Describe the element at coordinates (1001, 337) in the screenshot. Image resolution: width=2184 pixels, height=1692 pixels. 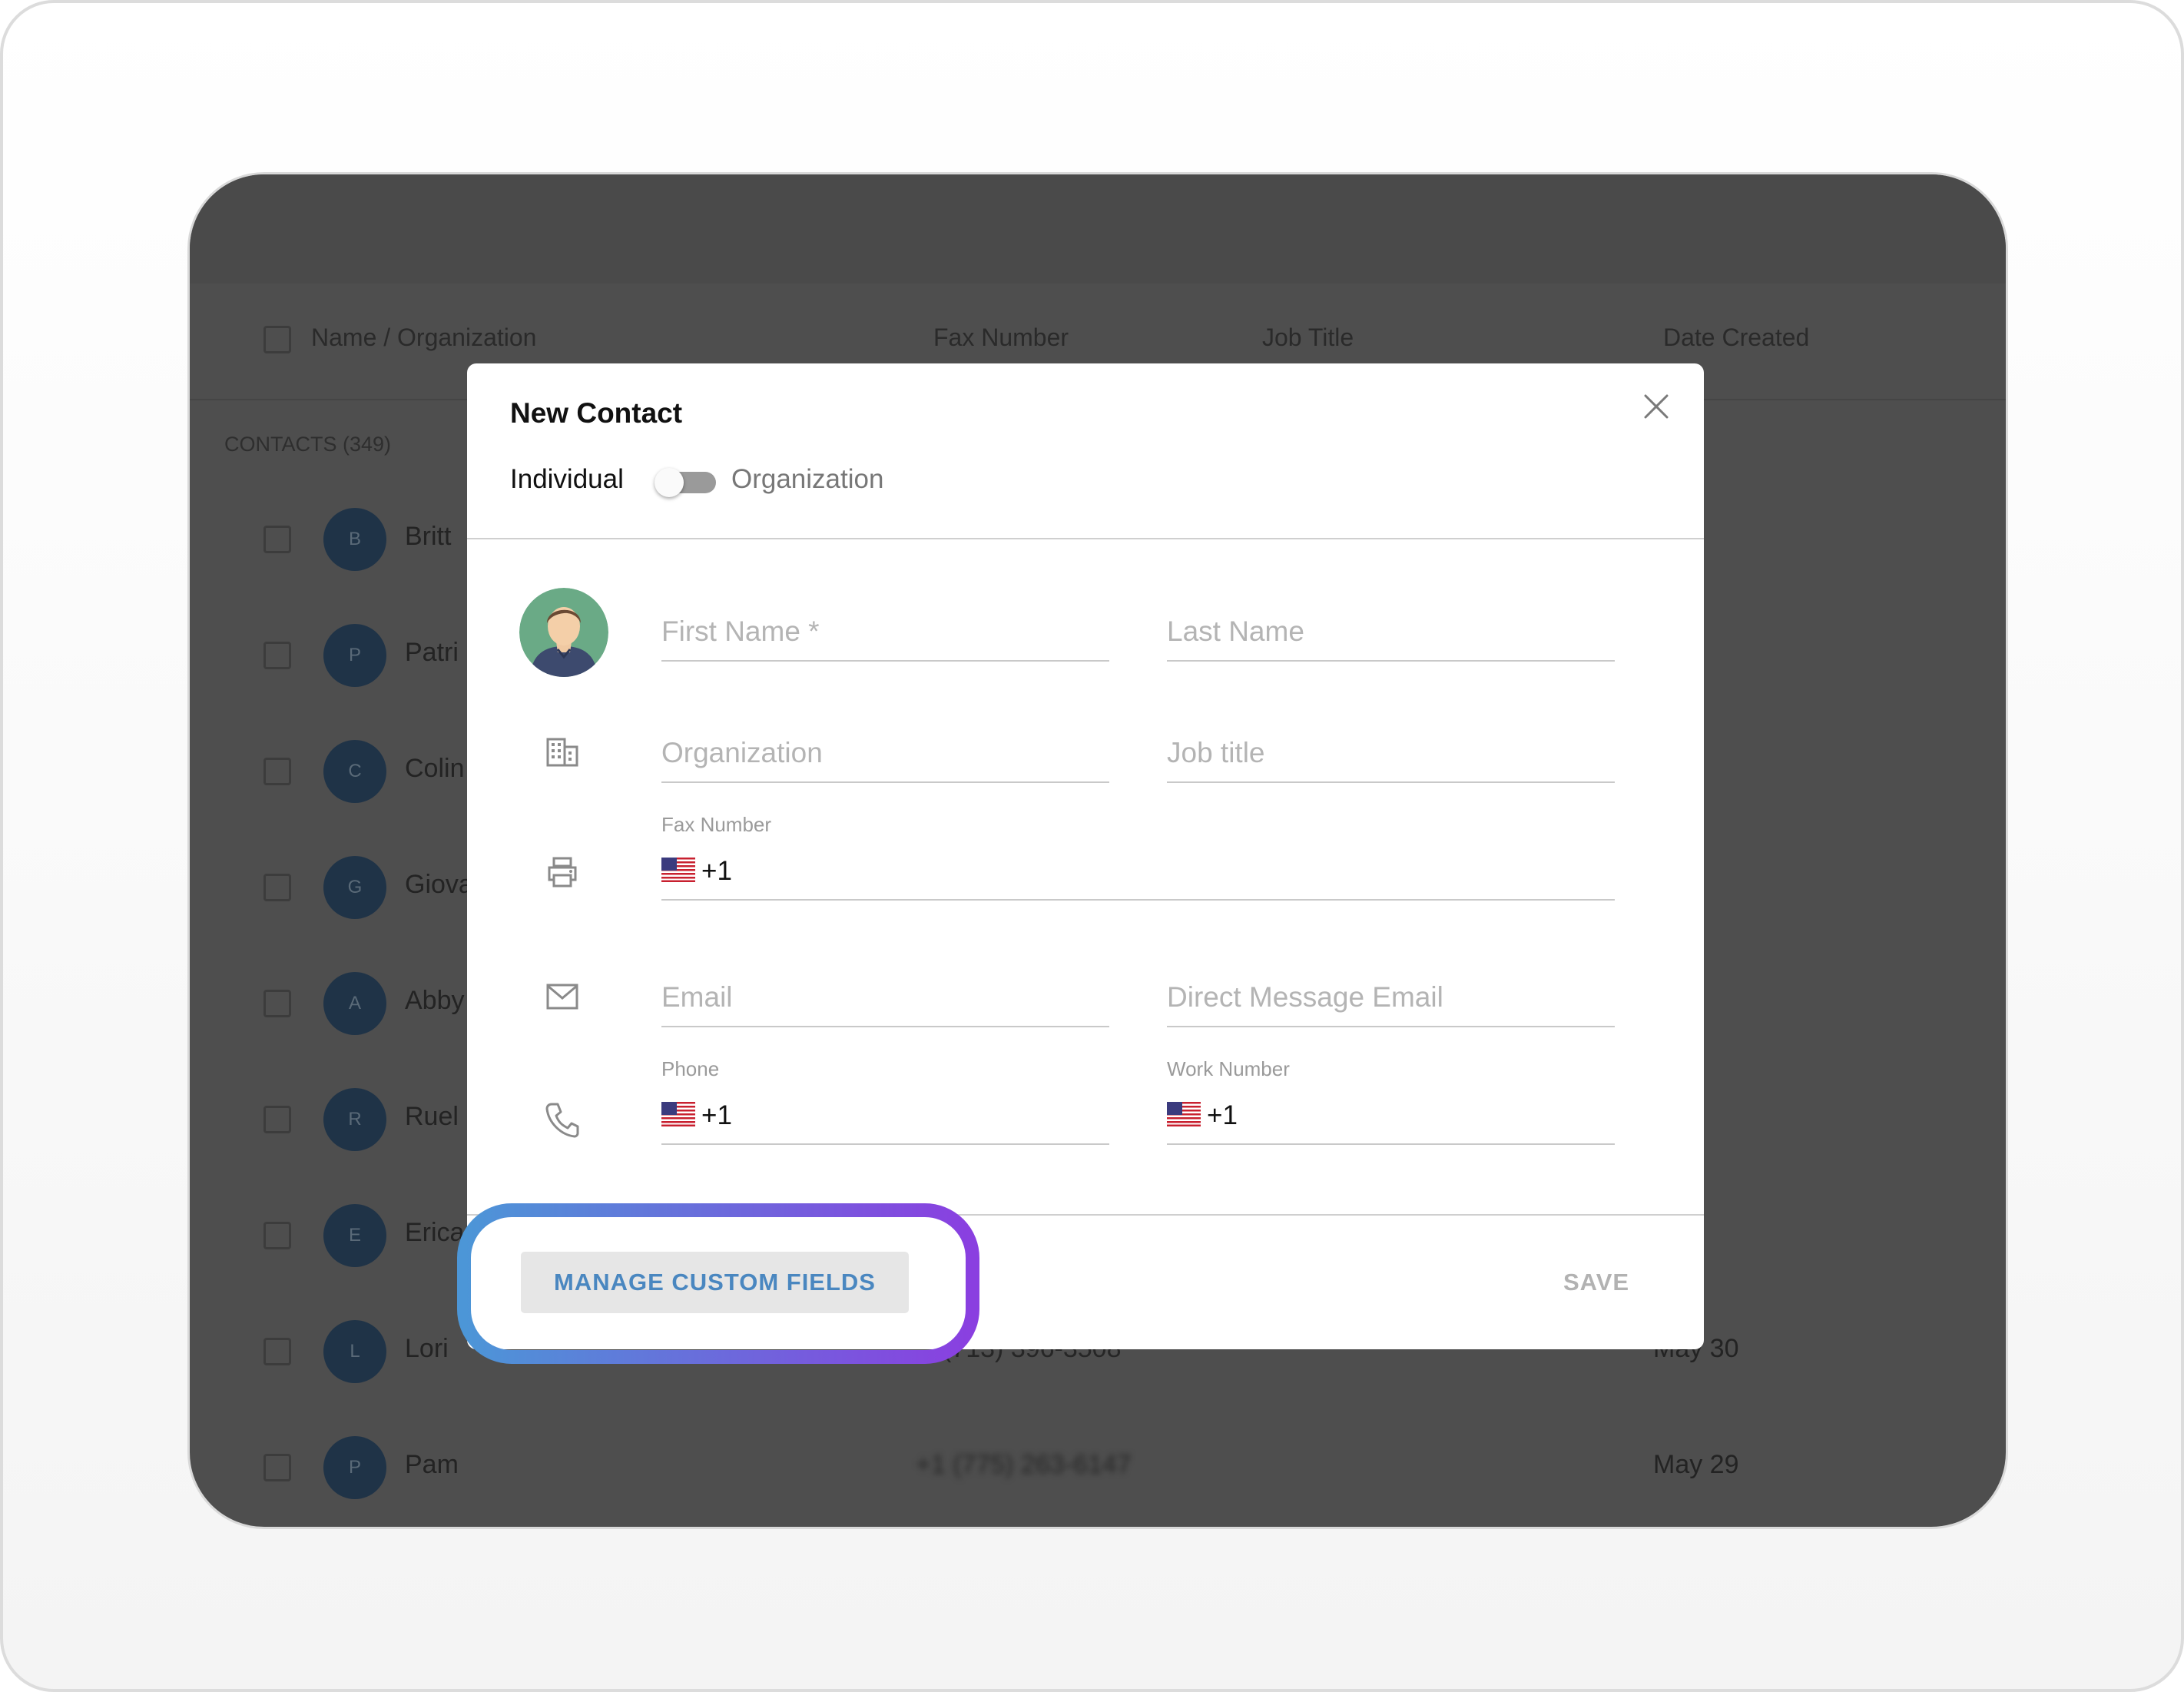
I see `header-fax: Fax Number` at that location.